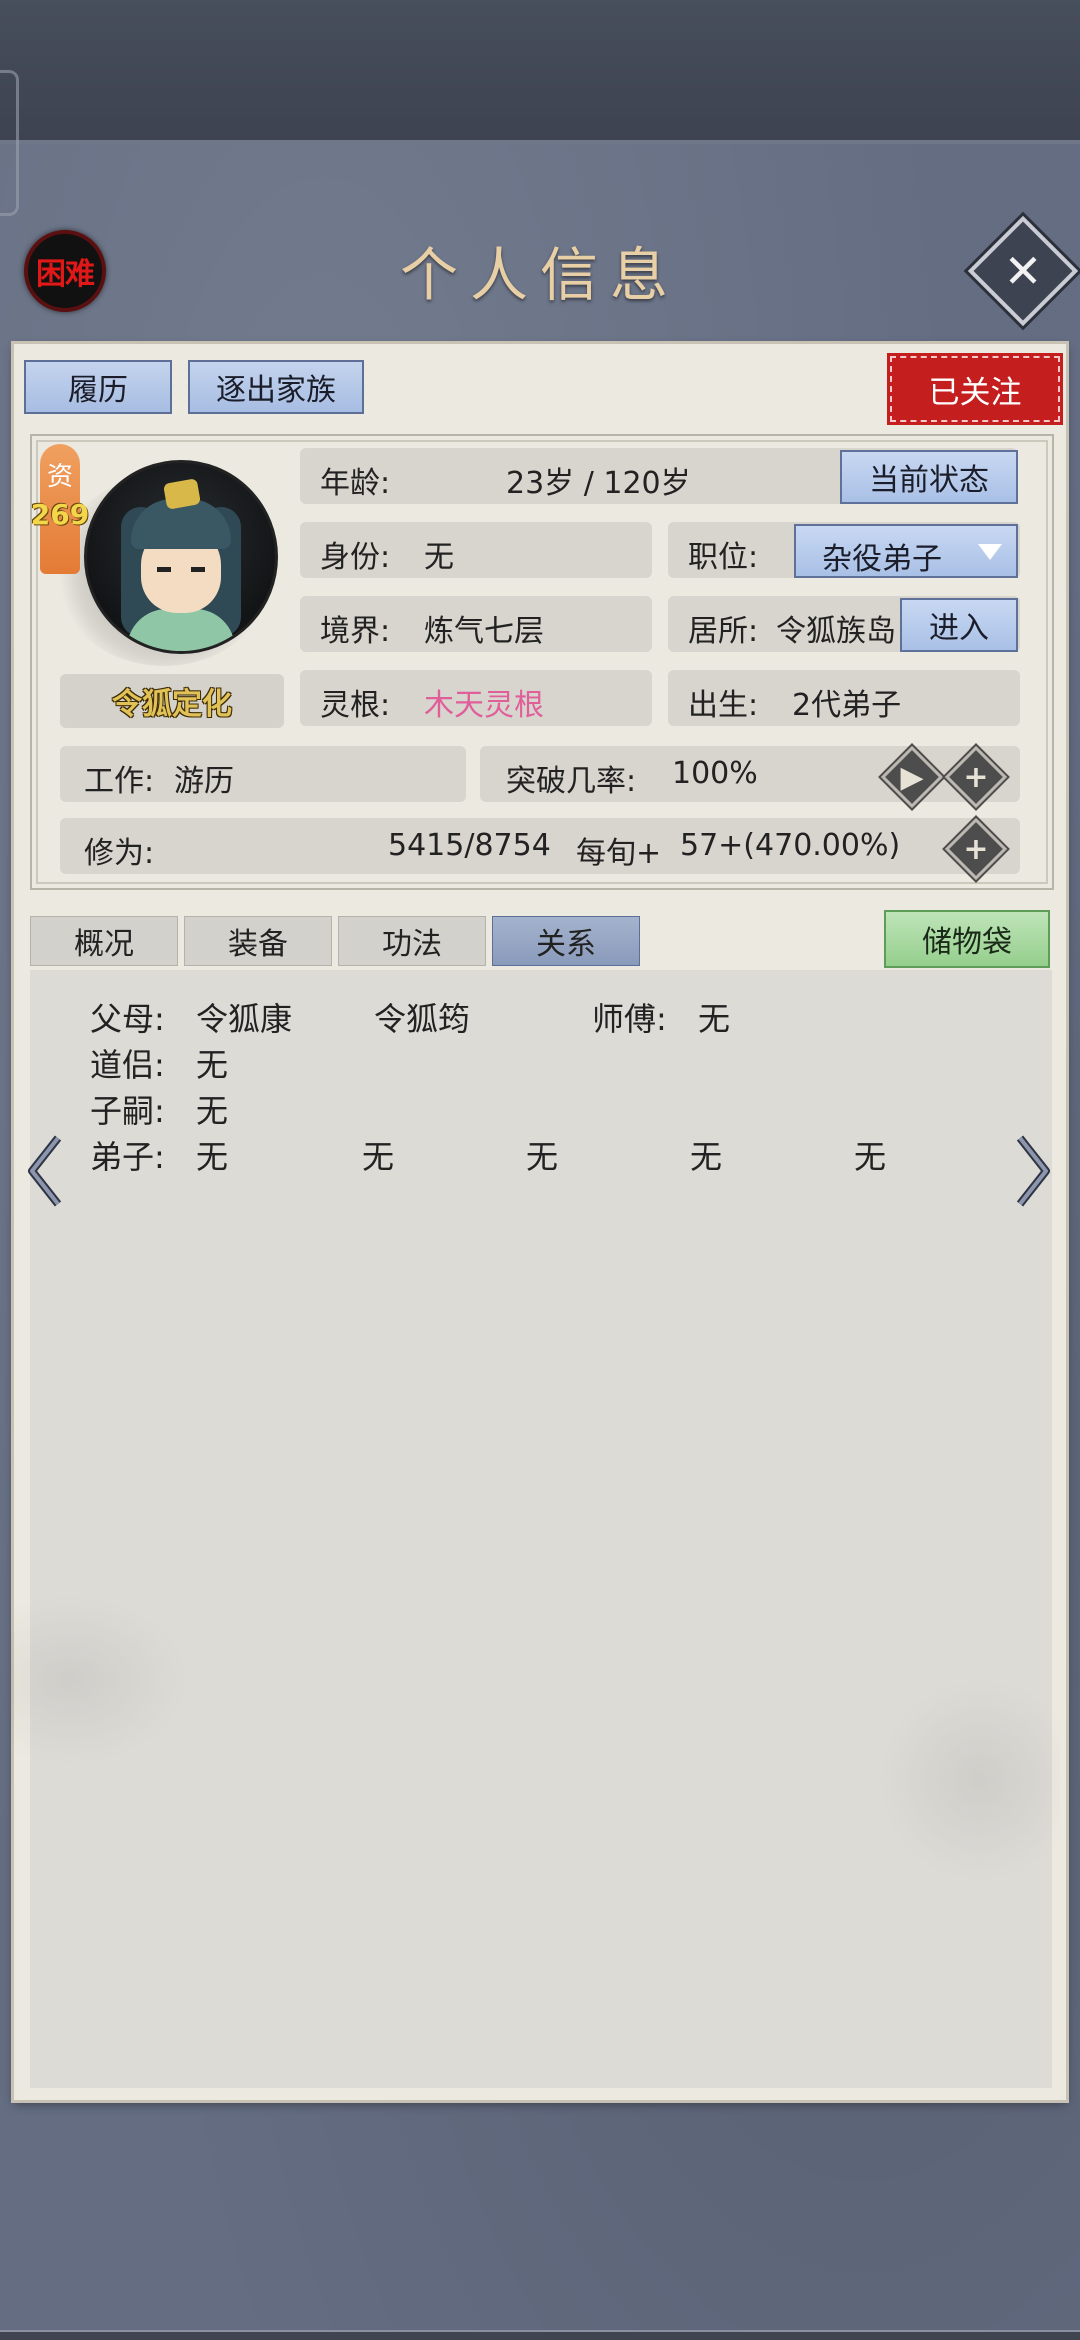 This screenshot has width=1080, height=2340. Describe the element at coordinates (836, 631) in the screenshot. I see `residence-value: 令狐族岛` at that location.